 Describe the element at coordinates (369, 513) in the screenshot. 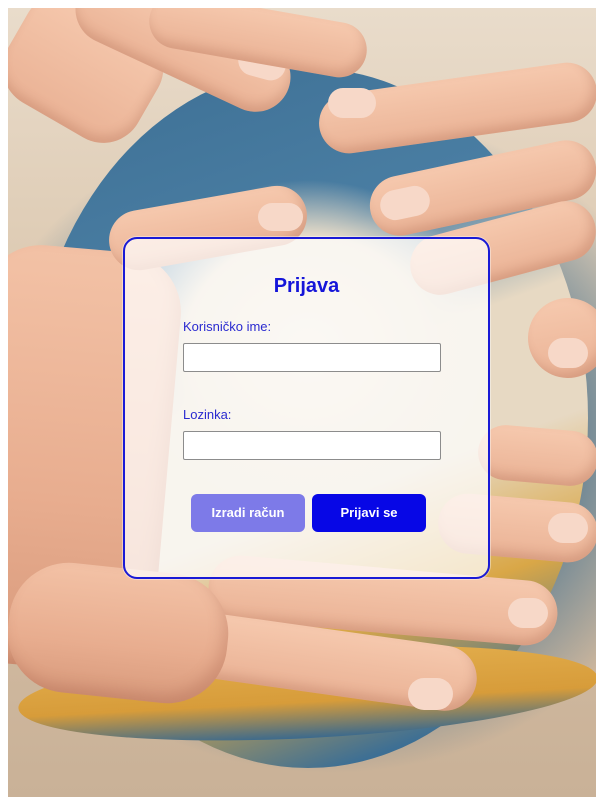

I see `login-button: Prijavi se` at that location.